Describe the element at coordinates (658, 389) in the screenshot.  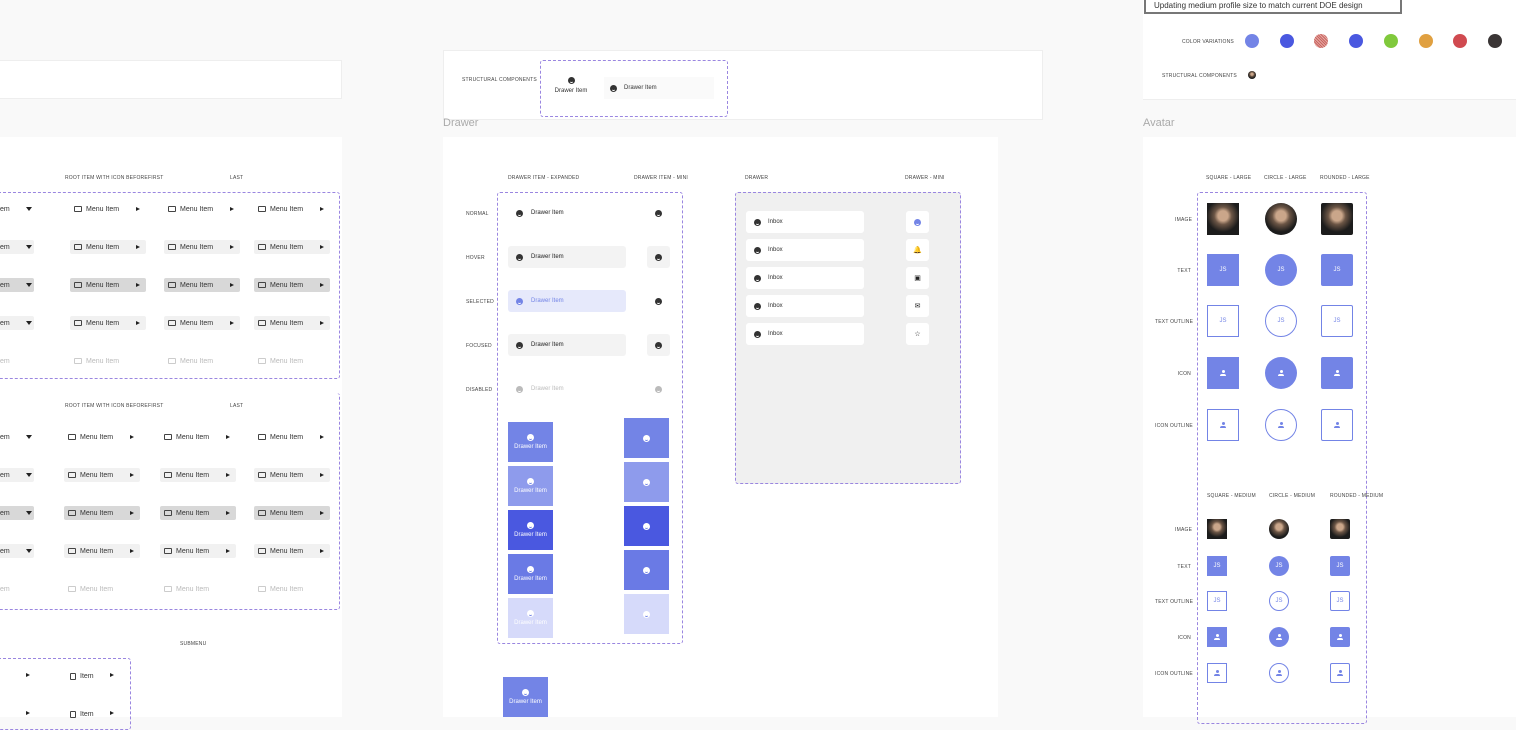
I see `drawer-item-mini-disabled` at that location.